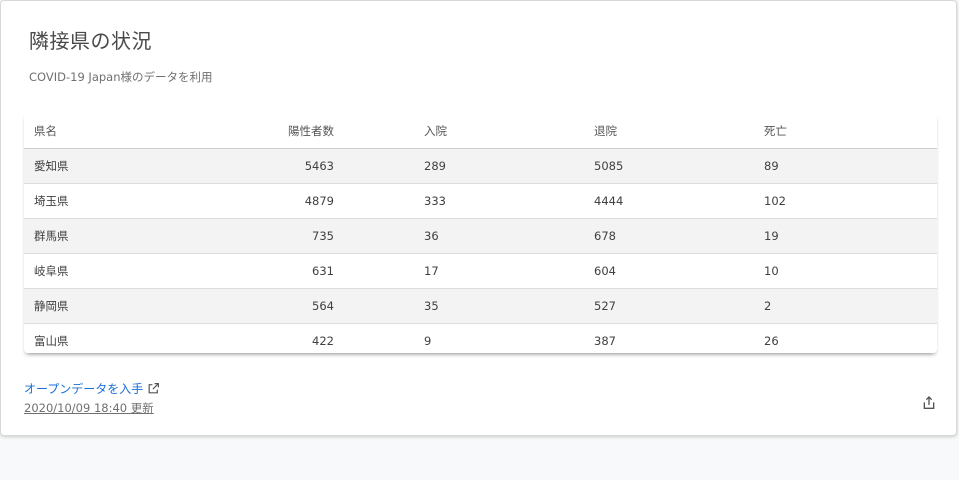 The height and width of the screenshot is (480, 959). What do you see at coordinates (379, 131) in the screenshot?
I see `header-spacer` at bounding box center [379, 131].